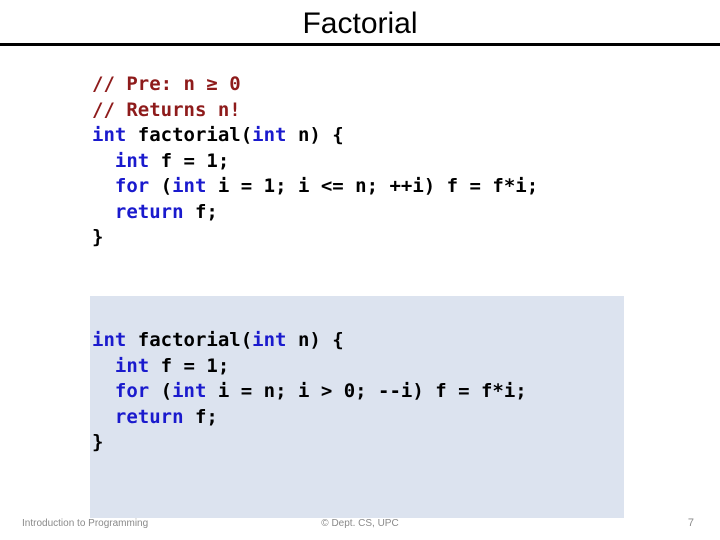  I want to click on code-line: for (int i = n; i > 0; --i) f = f*i;, so click(309, 392).